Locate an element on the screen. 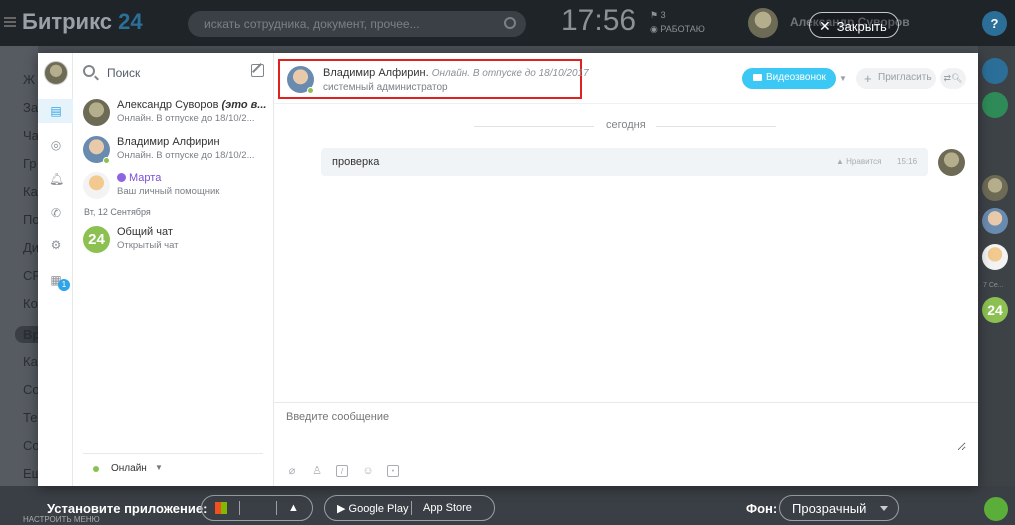  edit-icon: / is located at coordinates (342, 471).